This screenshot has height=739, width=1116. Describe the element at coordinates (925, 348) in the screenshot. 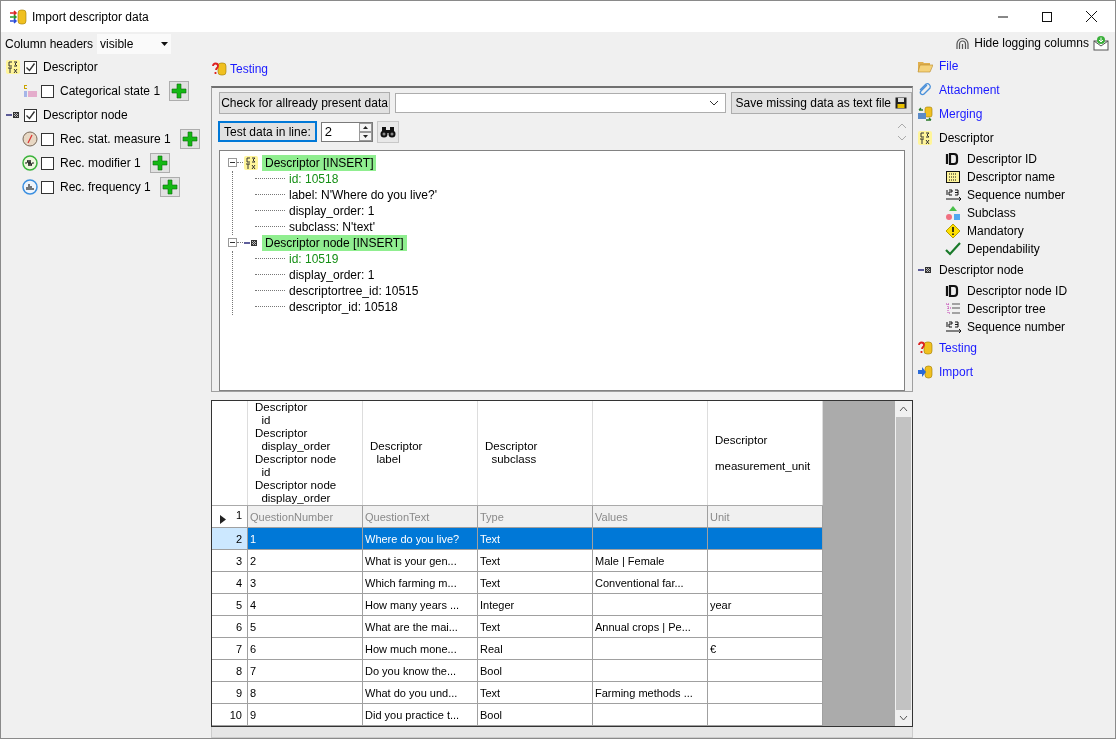

I see `question-database-icon` at that location.